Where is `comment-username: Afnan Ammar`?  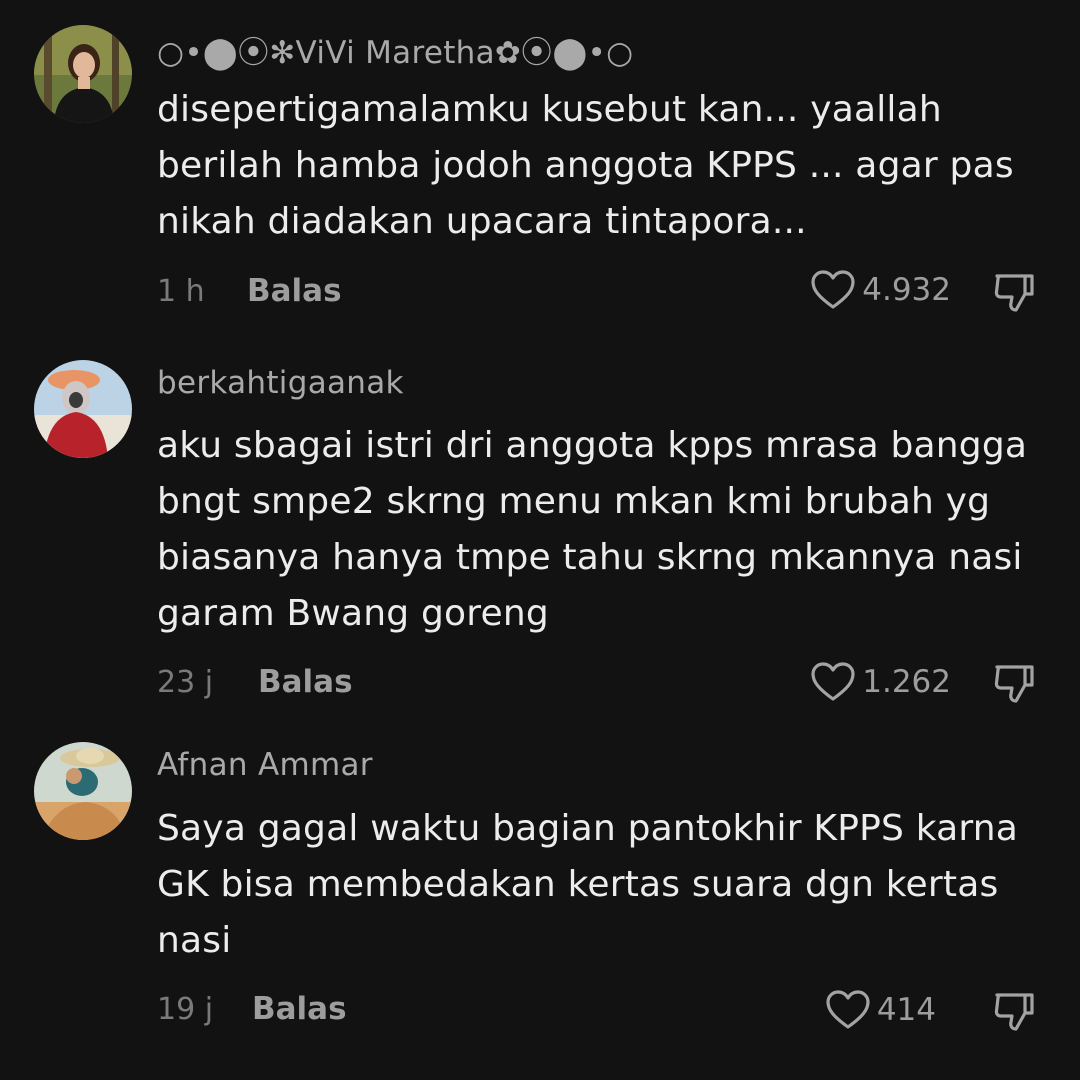
comment-username: Afnan Ammar is located at coordinates (265, 765).